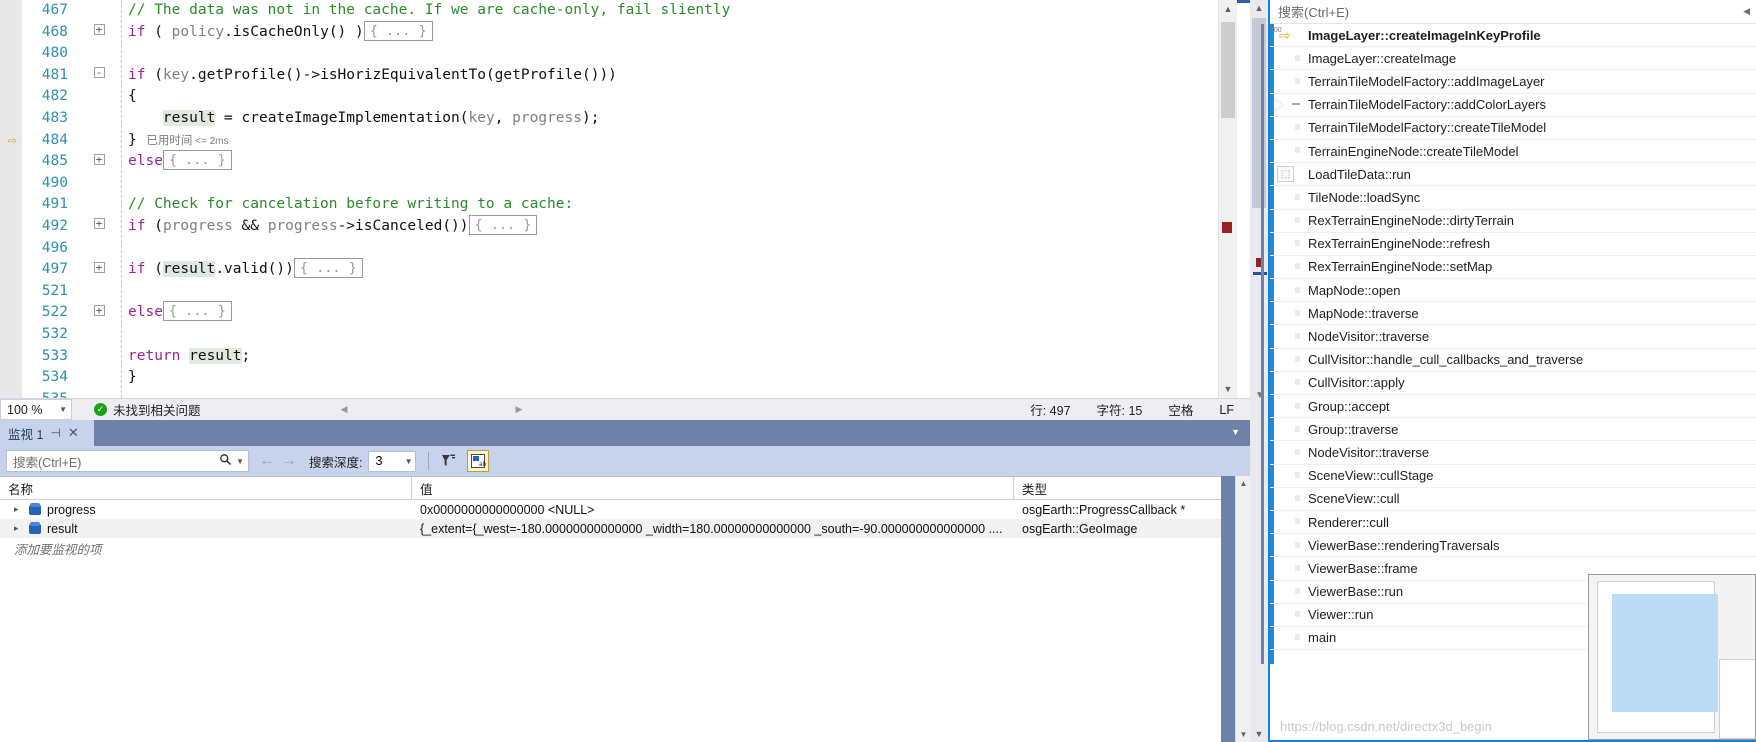  What do you see at coordinates (609, 269) in the screenshot?
I see `code-line: 497 + if (result.valid()){ ... }` at bounding box center [609, 269].